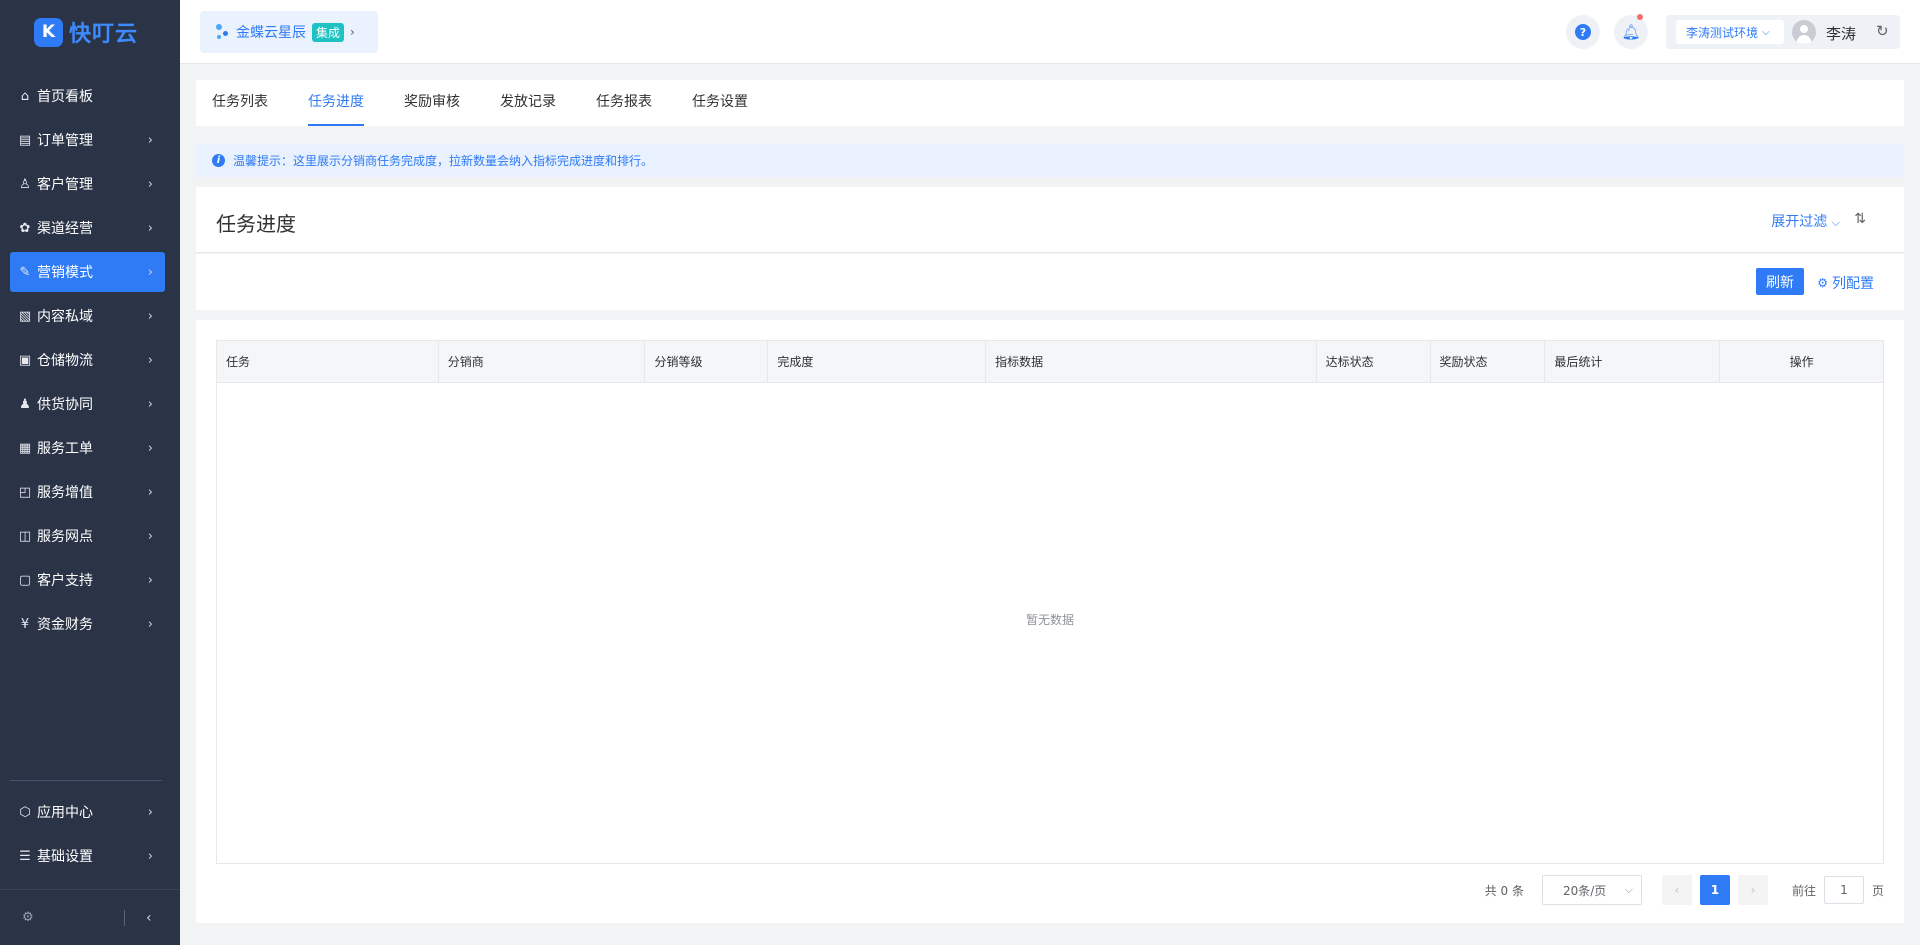 This screenshot has width=1920, height=945. Describe the element at coordinates (65, 141) in the screenshot. I see `sidebar-item-label: 订单管理` at that location.